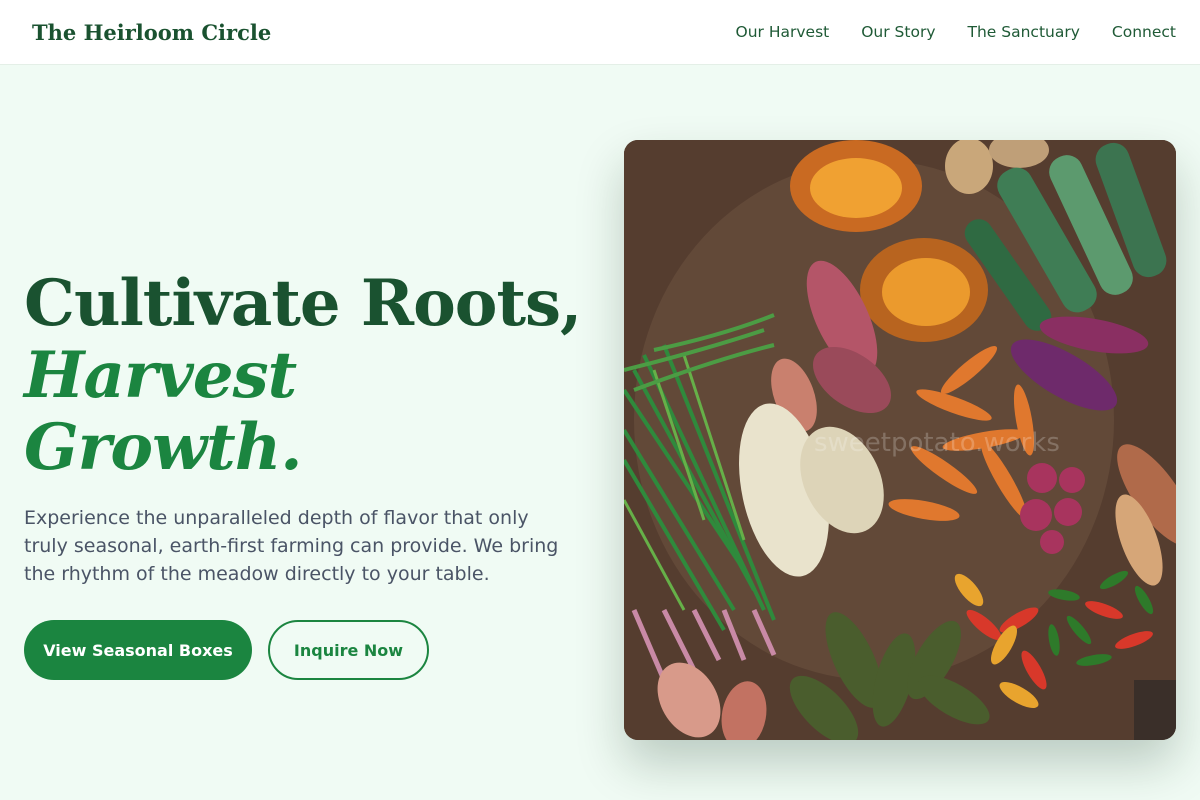 The width and height of the screenshot is (1200, 800). Describe the element at coordinates (937, 443) in the screenshot. I see `image-watermark: sweetpotato.works` at that location.